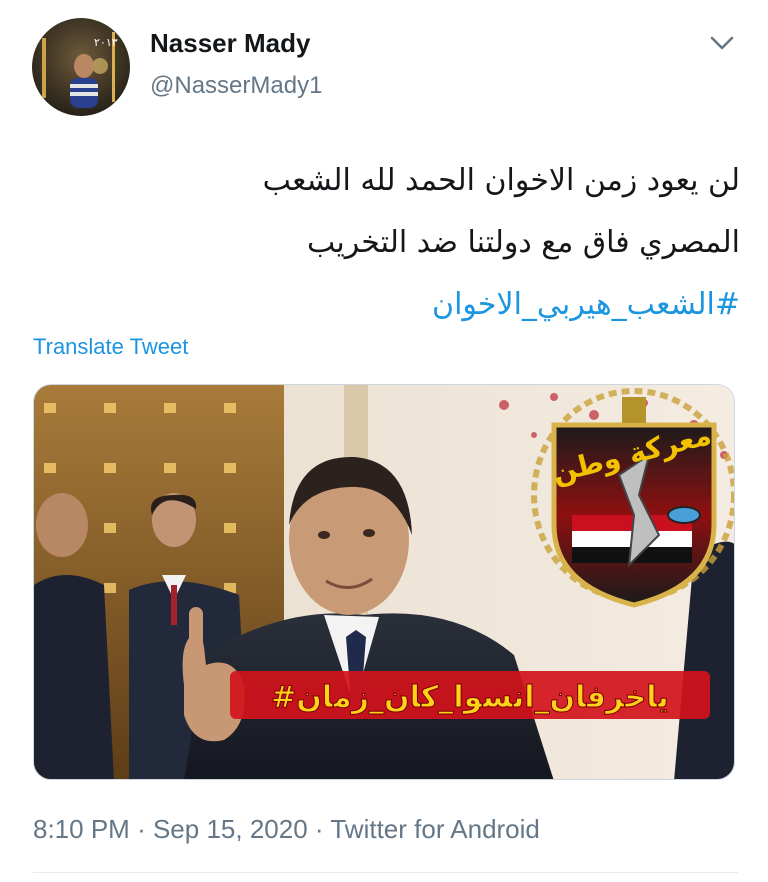 The image size is (768, 882). What do you see at coordinates (523, 242) in the screenshot?
I see `tweet-text-line: المصري فاق مع دولتنا ضد التخريب` at bounding box center [523, 242].